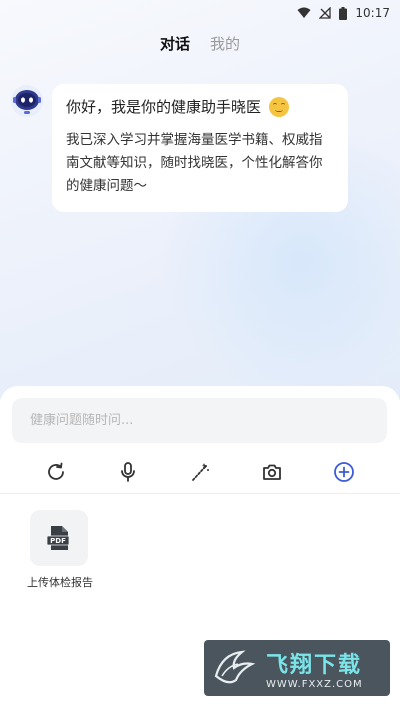 Image resolution: width=400 pixels, height=711 pixels. I want to click on camera-icon, so click(272, 472).